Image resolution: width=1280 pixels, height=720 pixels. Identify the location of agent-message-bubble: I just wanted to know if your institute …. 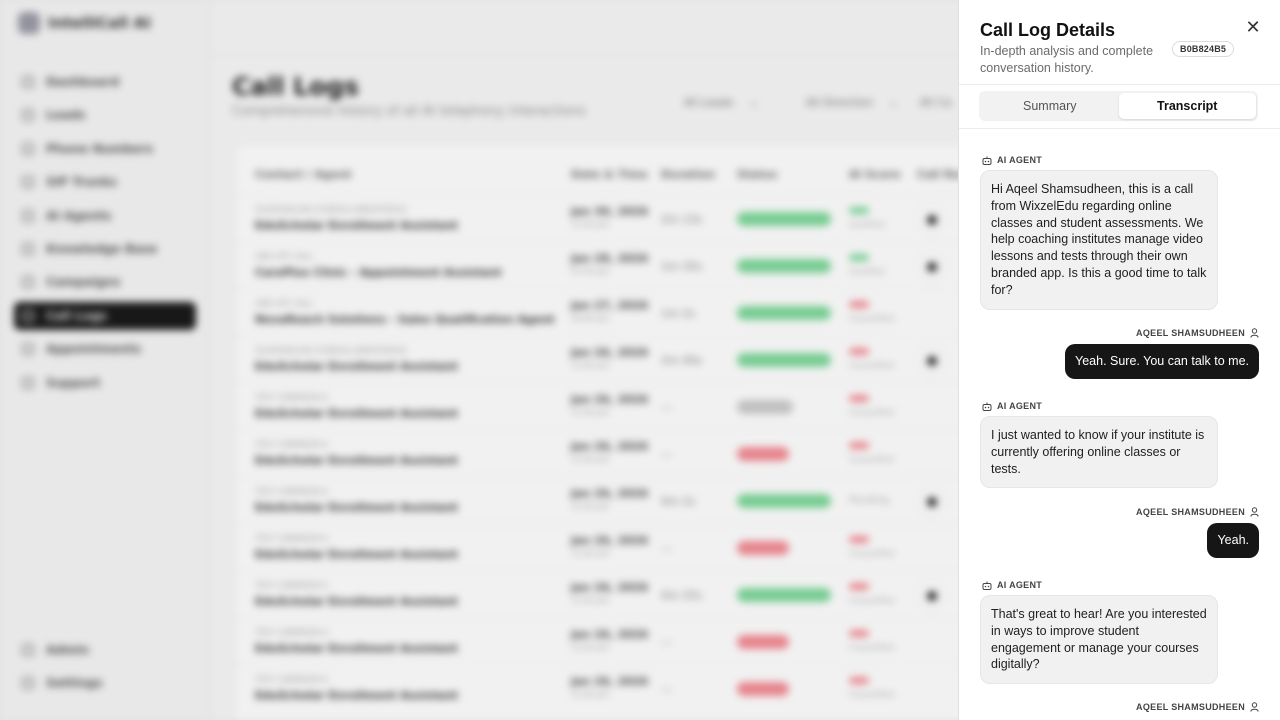
(1099, 452).